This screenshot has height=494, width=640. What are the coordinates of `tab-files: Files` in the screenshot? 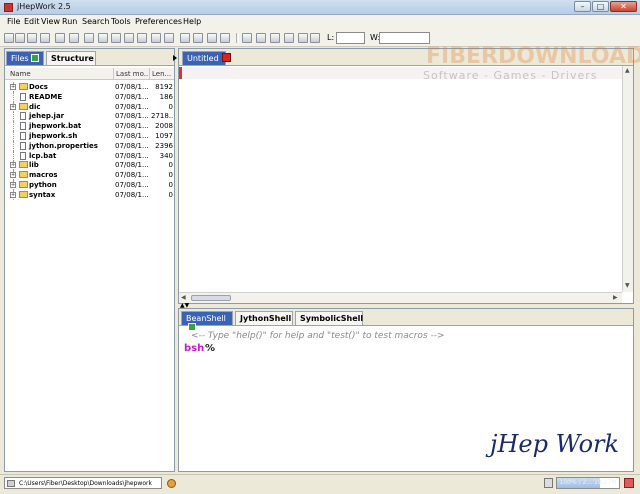 It's located at (25, 58).